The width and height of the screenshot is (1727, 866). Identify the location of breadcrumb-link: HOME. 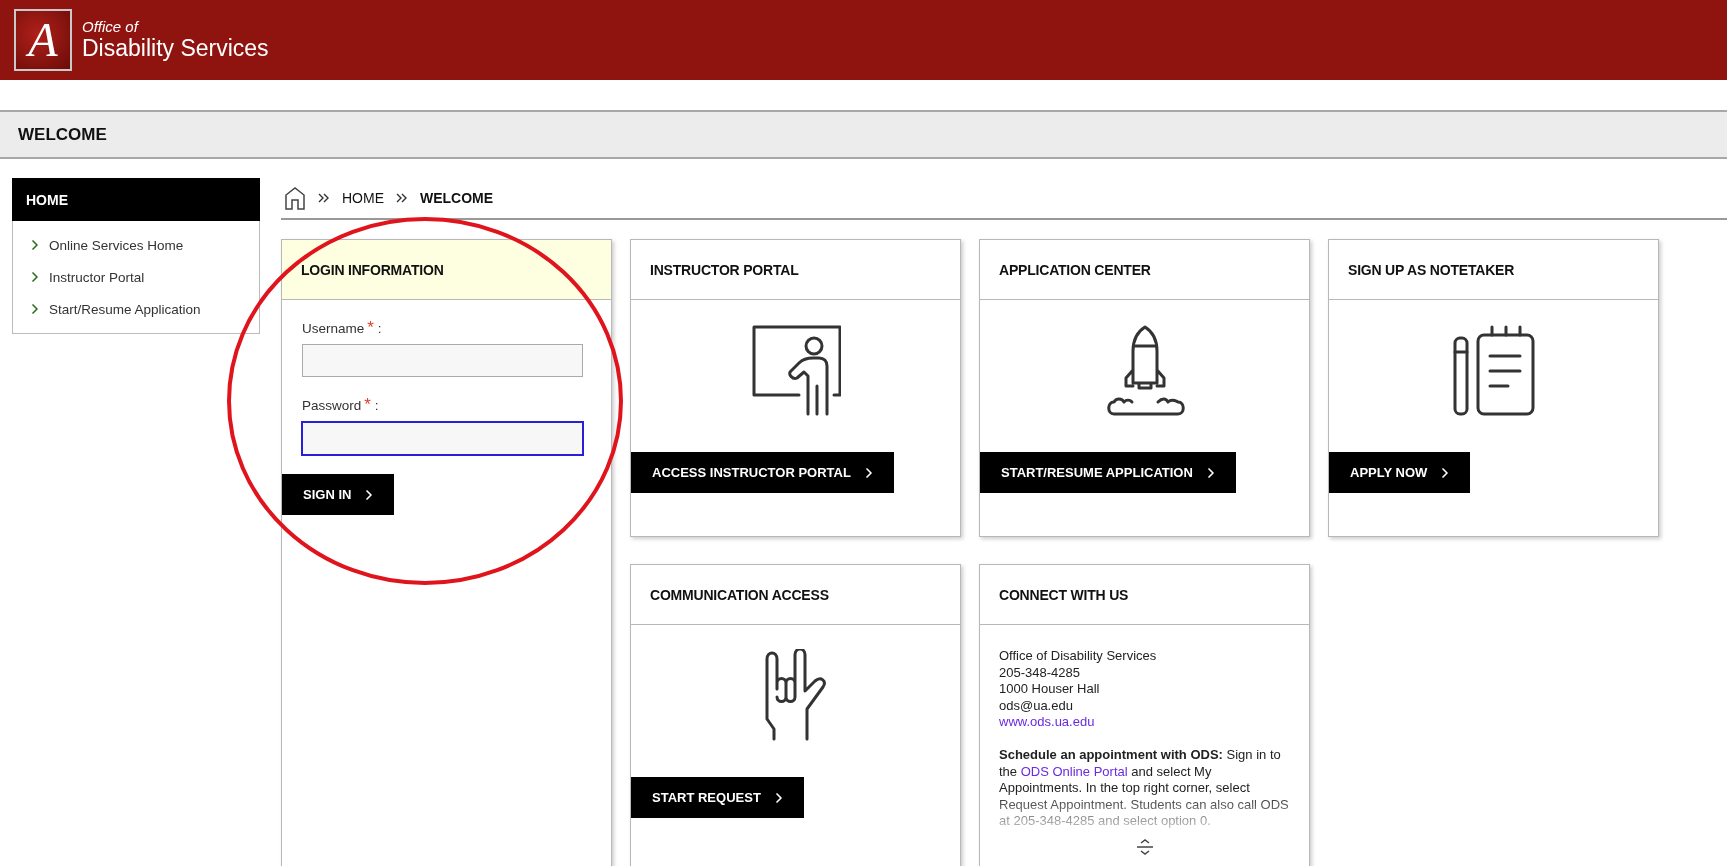
(363, 198).